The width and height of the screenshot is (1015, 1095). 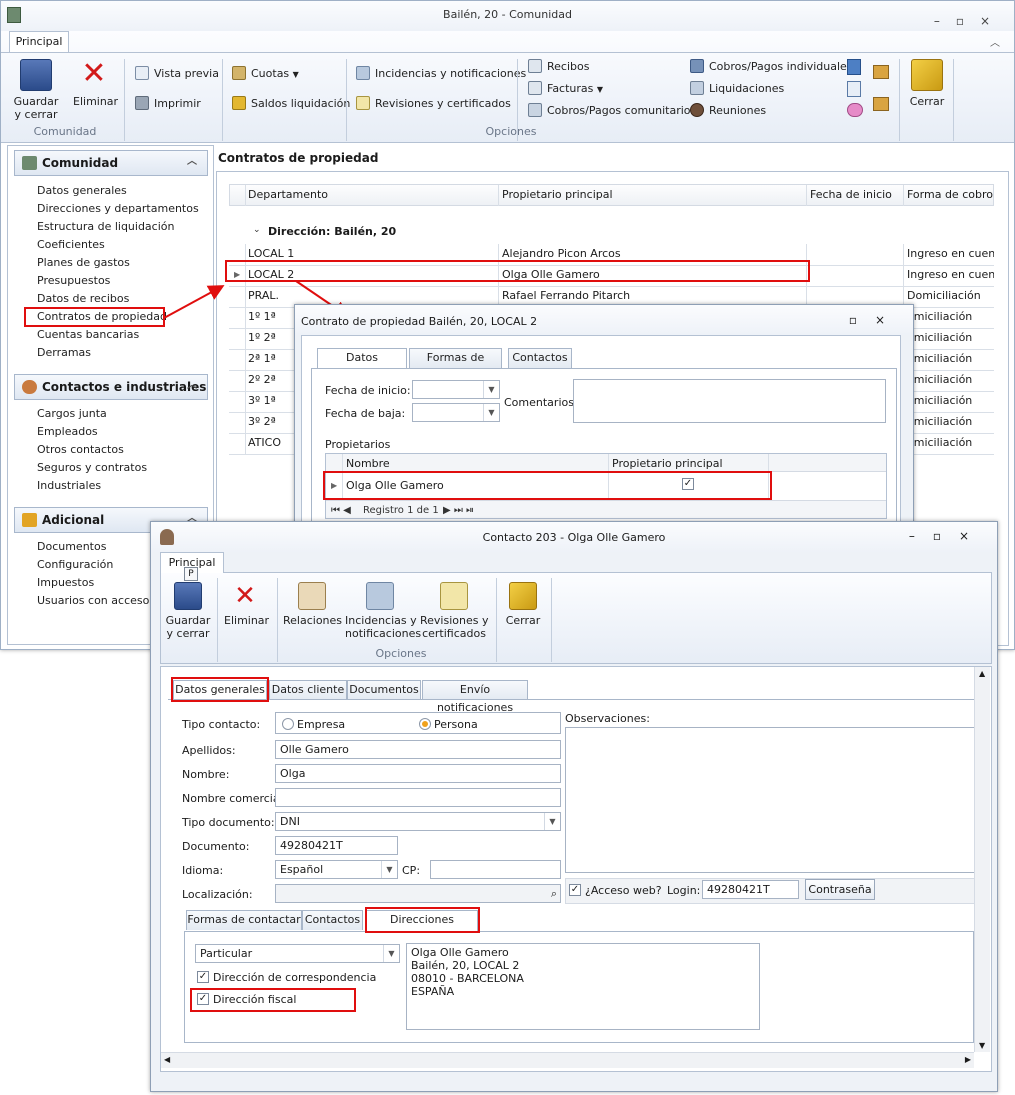 What do you see at coordinates (209, 750) in the screenshot?
I see `surname-label: Apellidos:` at bounding box center [209, 750].